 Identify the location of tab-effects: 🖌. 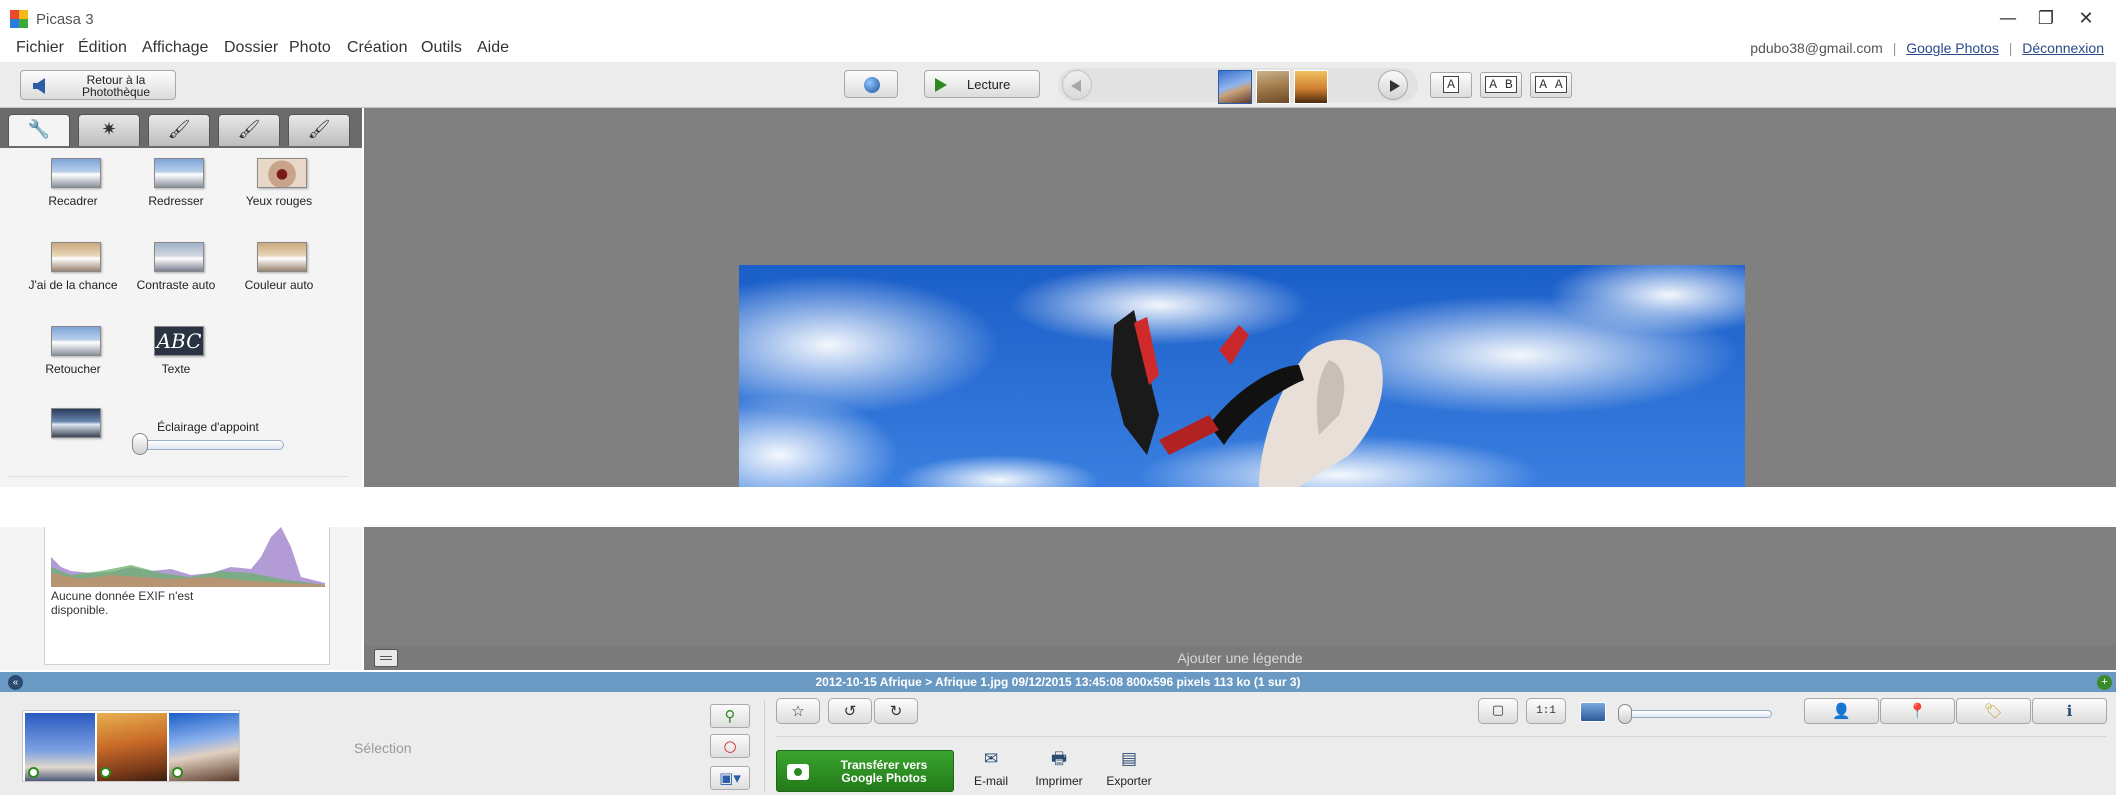
(179, 130).